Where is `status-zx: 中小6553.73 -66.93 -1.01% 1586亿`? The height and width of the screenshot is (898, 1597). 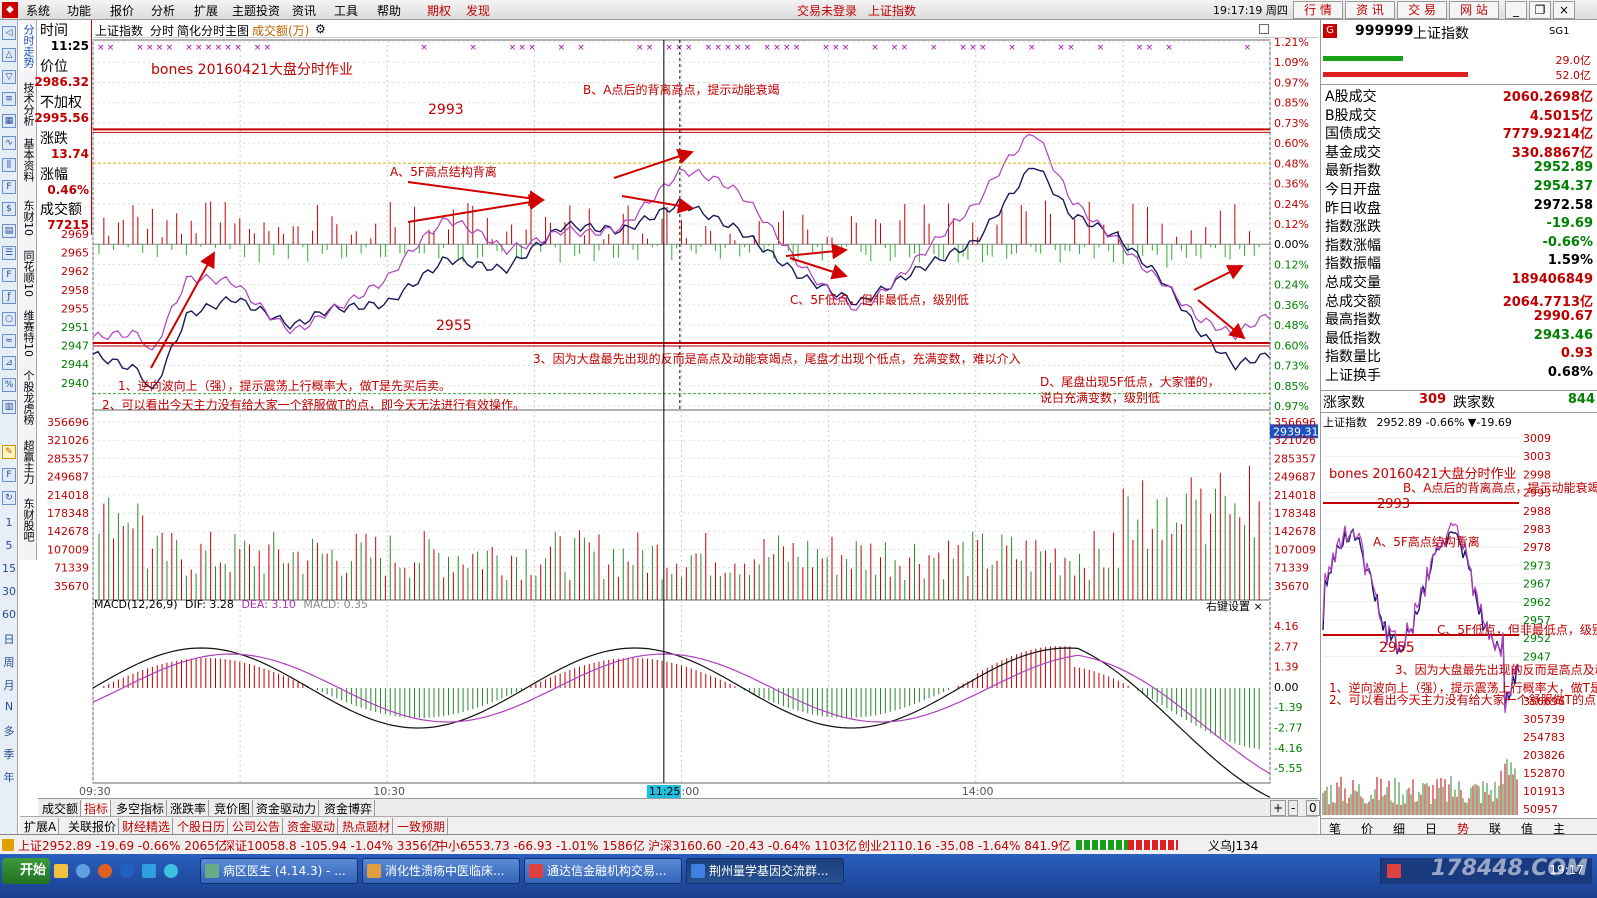 status-zx: 中小6553.73 -66.93 -1.01% 1586亿 is located at coordinates (540, 845).